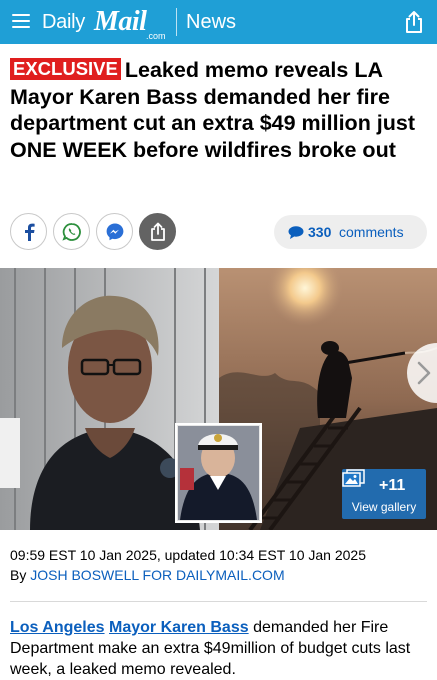  Describe the element at coordinates (353, 478) in the screenshot. I see `gallery-icon` at that location.